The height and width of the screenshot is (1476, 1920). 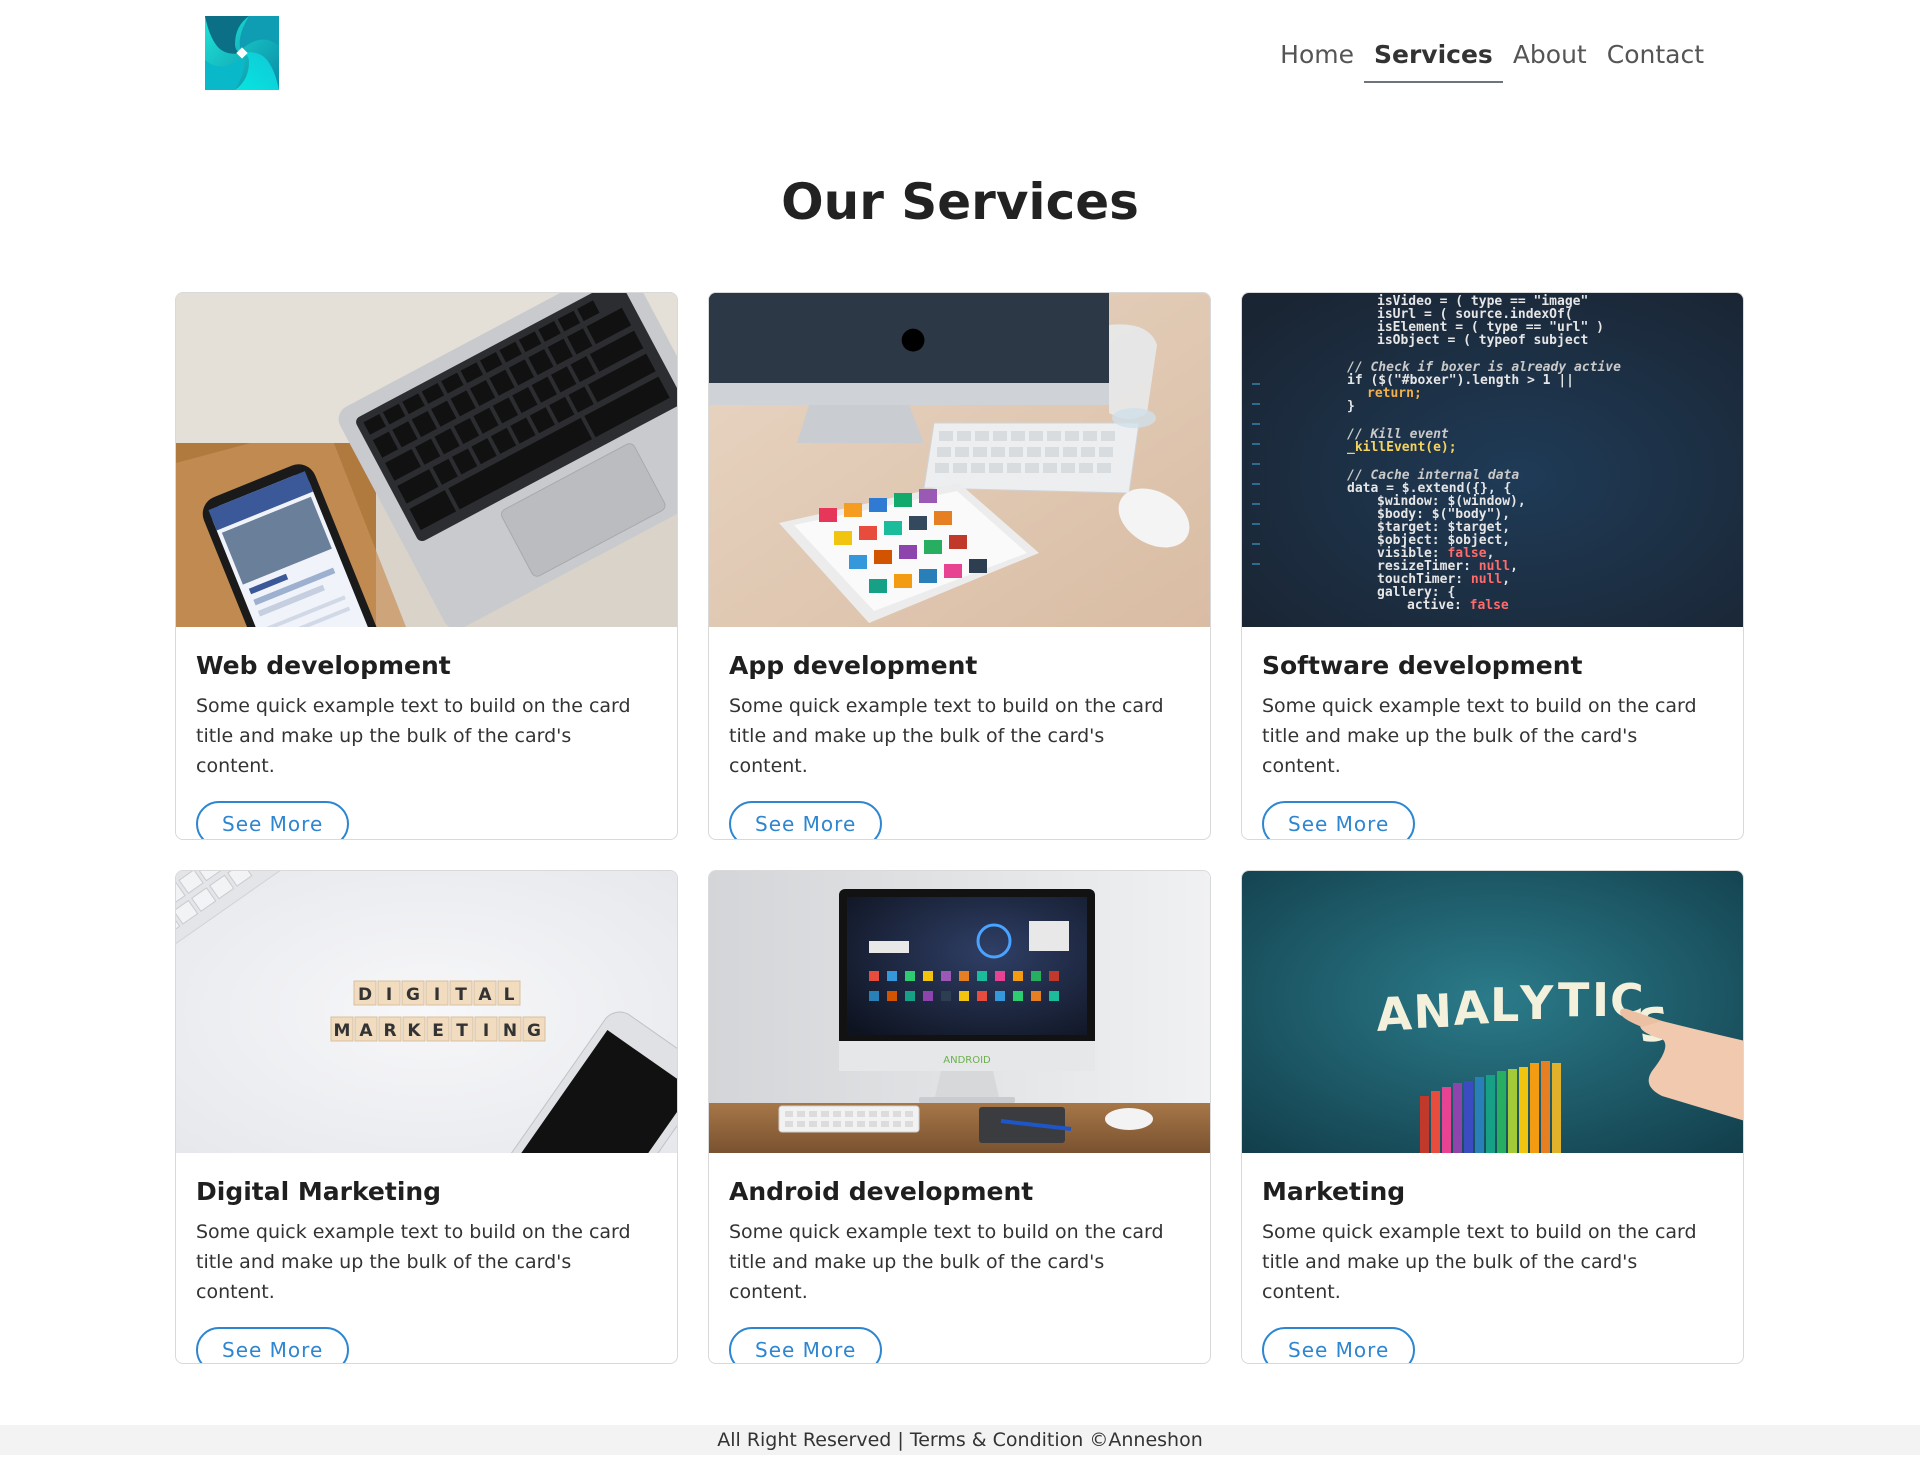 What do you see at coordinates (426, 460) in the screenshot?
I see `laptop-and-phone-photo` at bounding box center [426, 460].